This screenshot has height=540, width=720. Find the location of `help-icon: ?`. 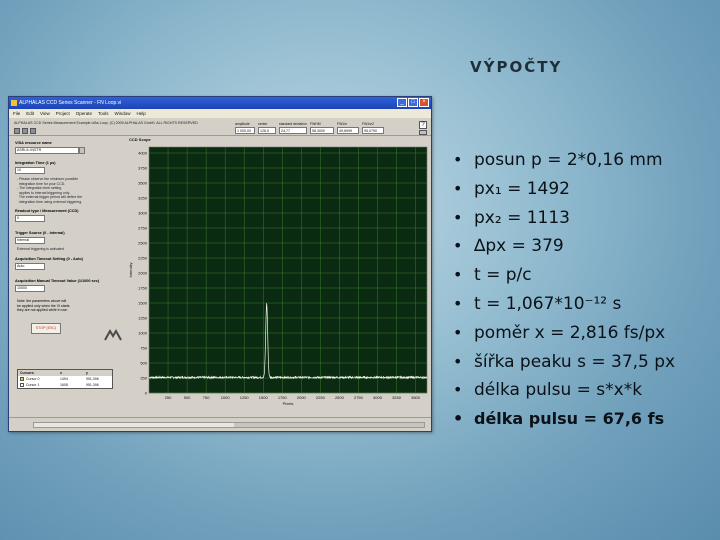

help-icon: ? is located at coordinates (423, 125).